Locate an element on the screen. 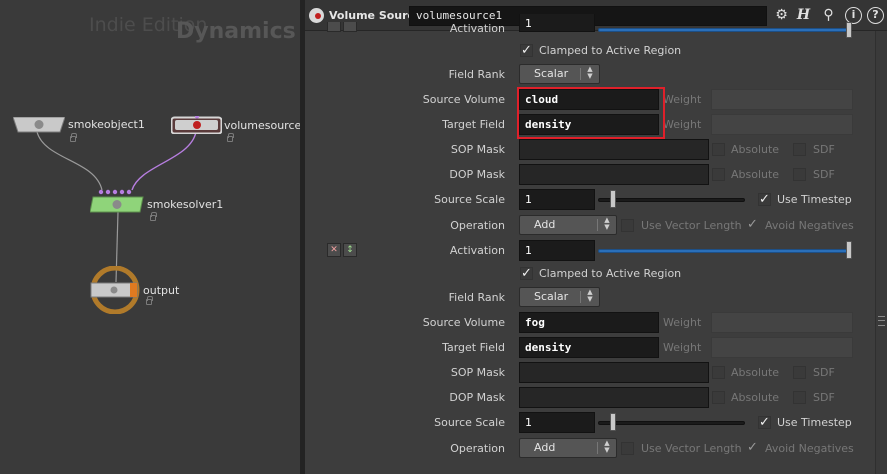 Image resolution: width=887 pixels, height=474 pixels. dop-mask-label: DOP Mask is located at coordinates (477, 397).